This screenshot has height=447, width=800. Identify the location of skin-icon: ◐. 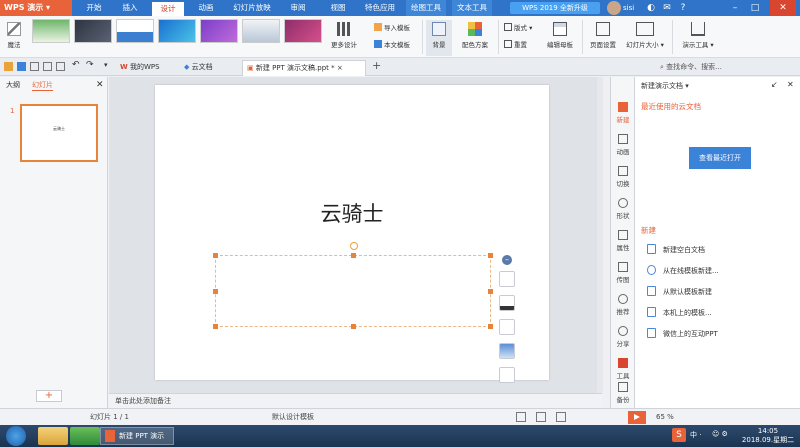
(651, 8).